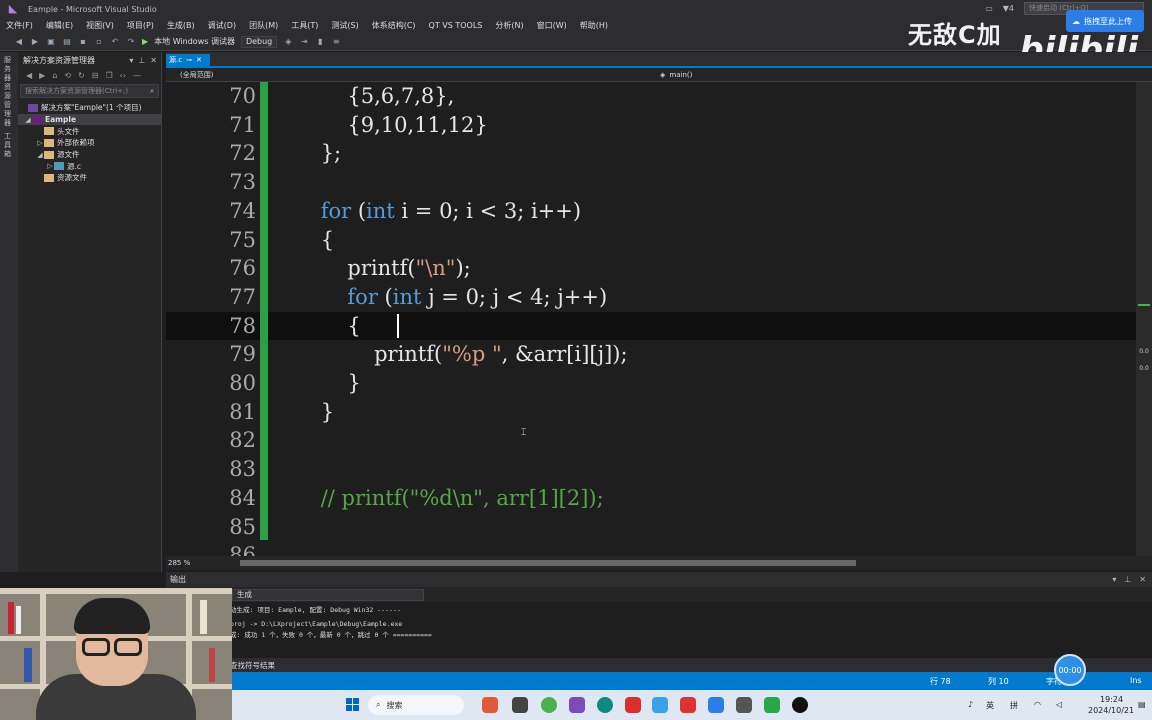  I want to click on menu-edit: 编辑(E), so click(59, 25).